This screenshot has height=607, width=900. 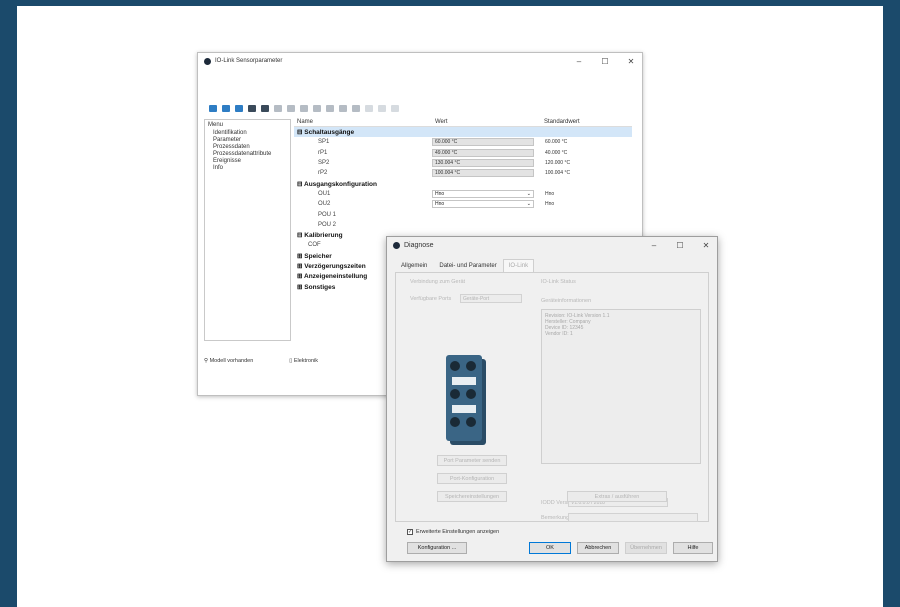 I want to click on compare-icon, so click(x=304, y=108).